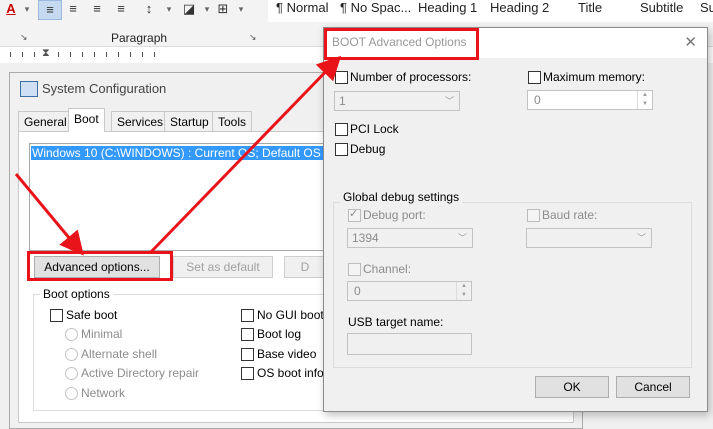 Image resolution: width=713 pixels, height=429 pixels. Describe the element at coordinates (253, 37) in the screenshot. I see `paragraph-dialog-launcher-icon: ↘` at that location.